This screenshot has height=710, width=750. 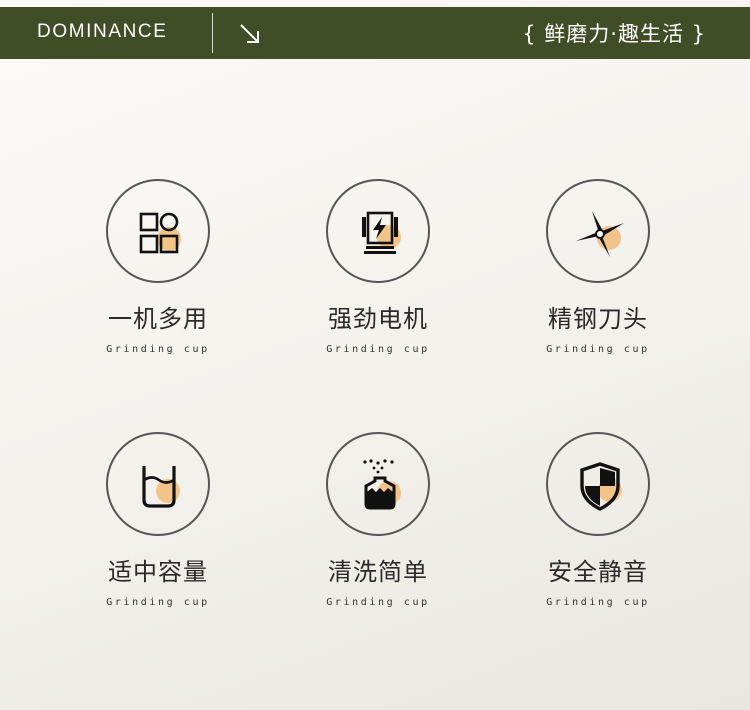 What do you see at coordinates (381, 232) in the screenshot?
I see `motor-lightning-icon` at bounding box center [381, 232].